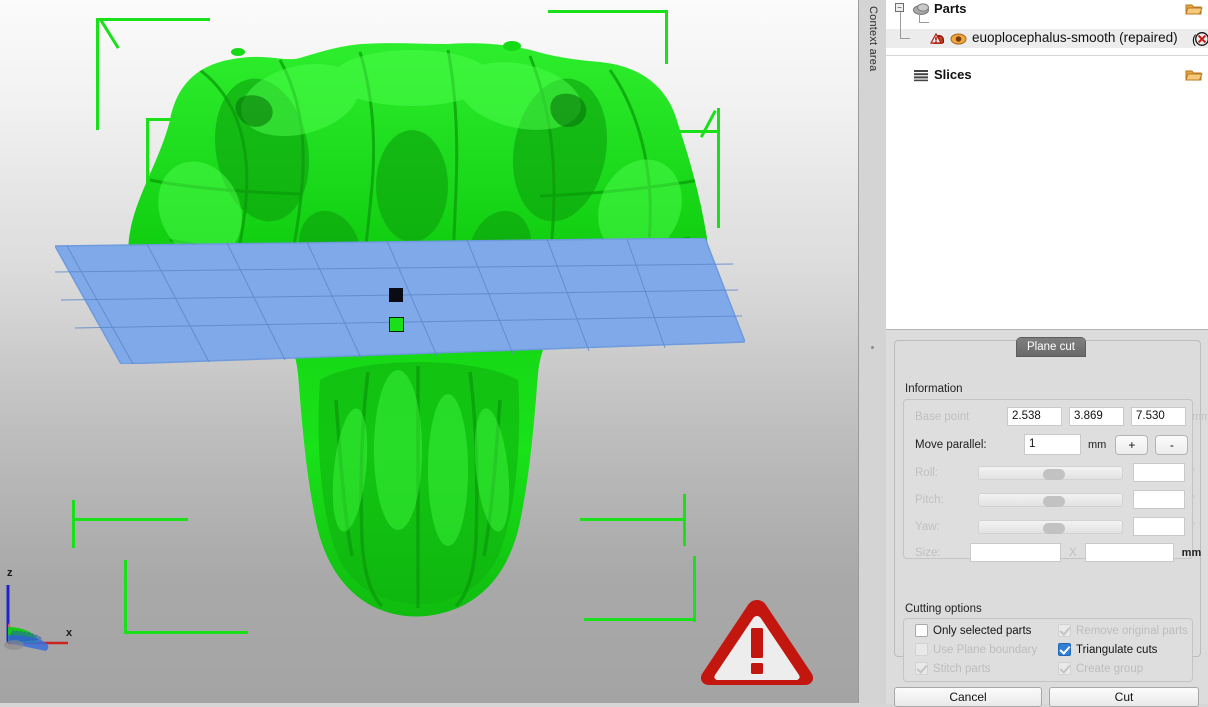 The image size is (1208, 707). I want to click on checkbox-create-group, so click(1064, 668).